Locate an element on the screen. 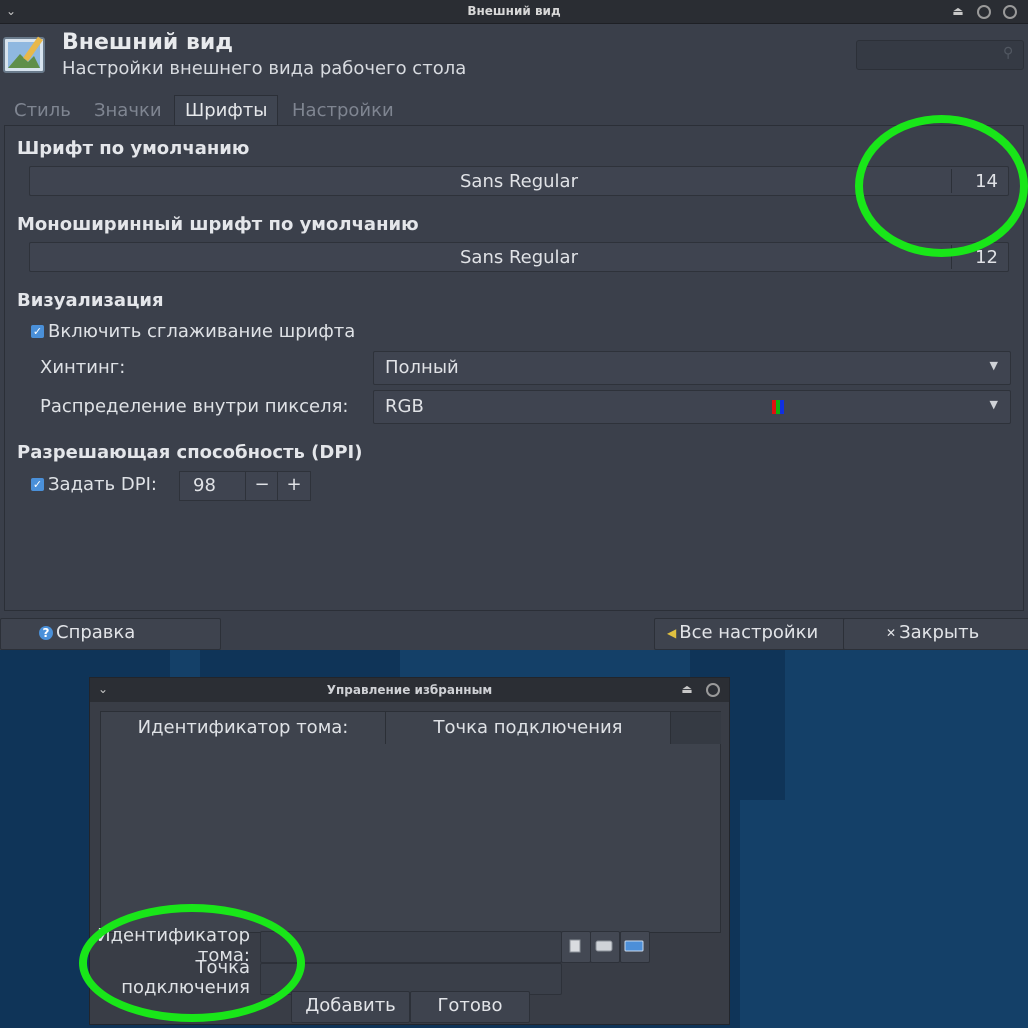  subpixel-select: RGB ▼ is located at coordinates (692, 407).